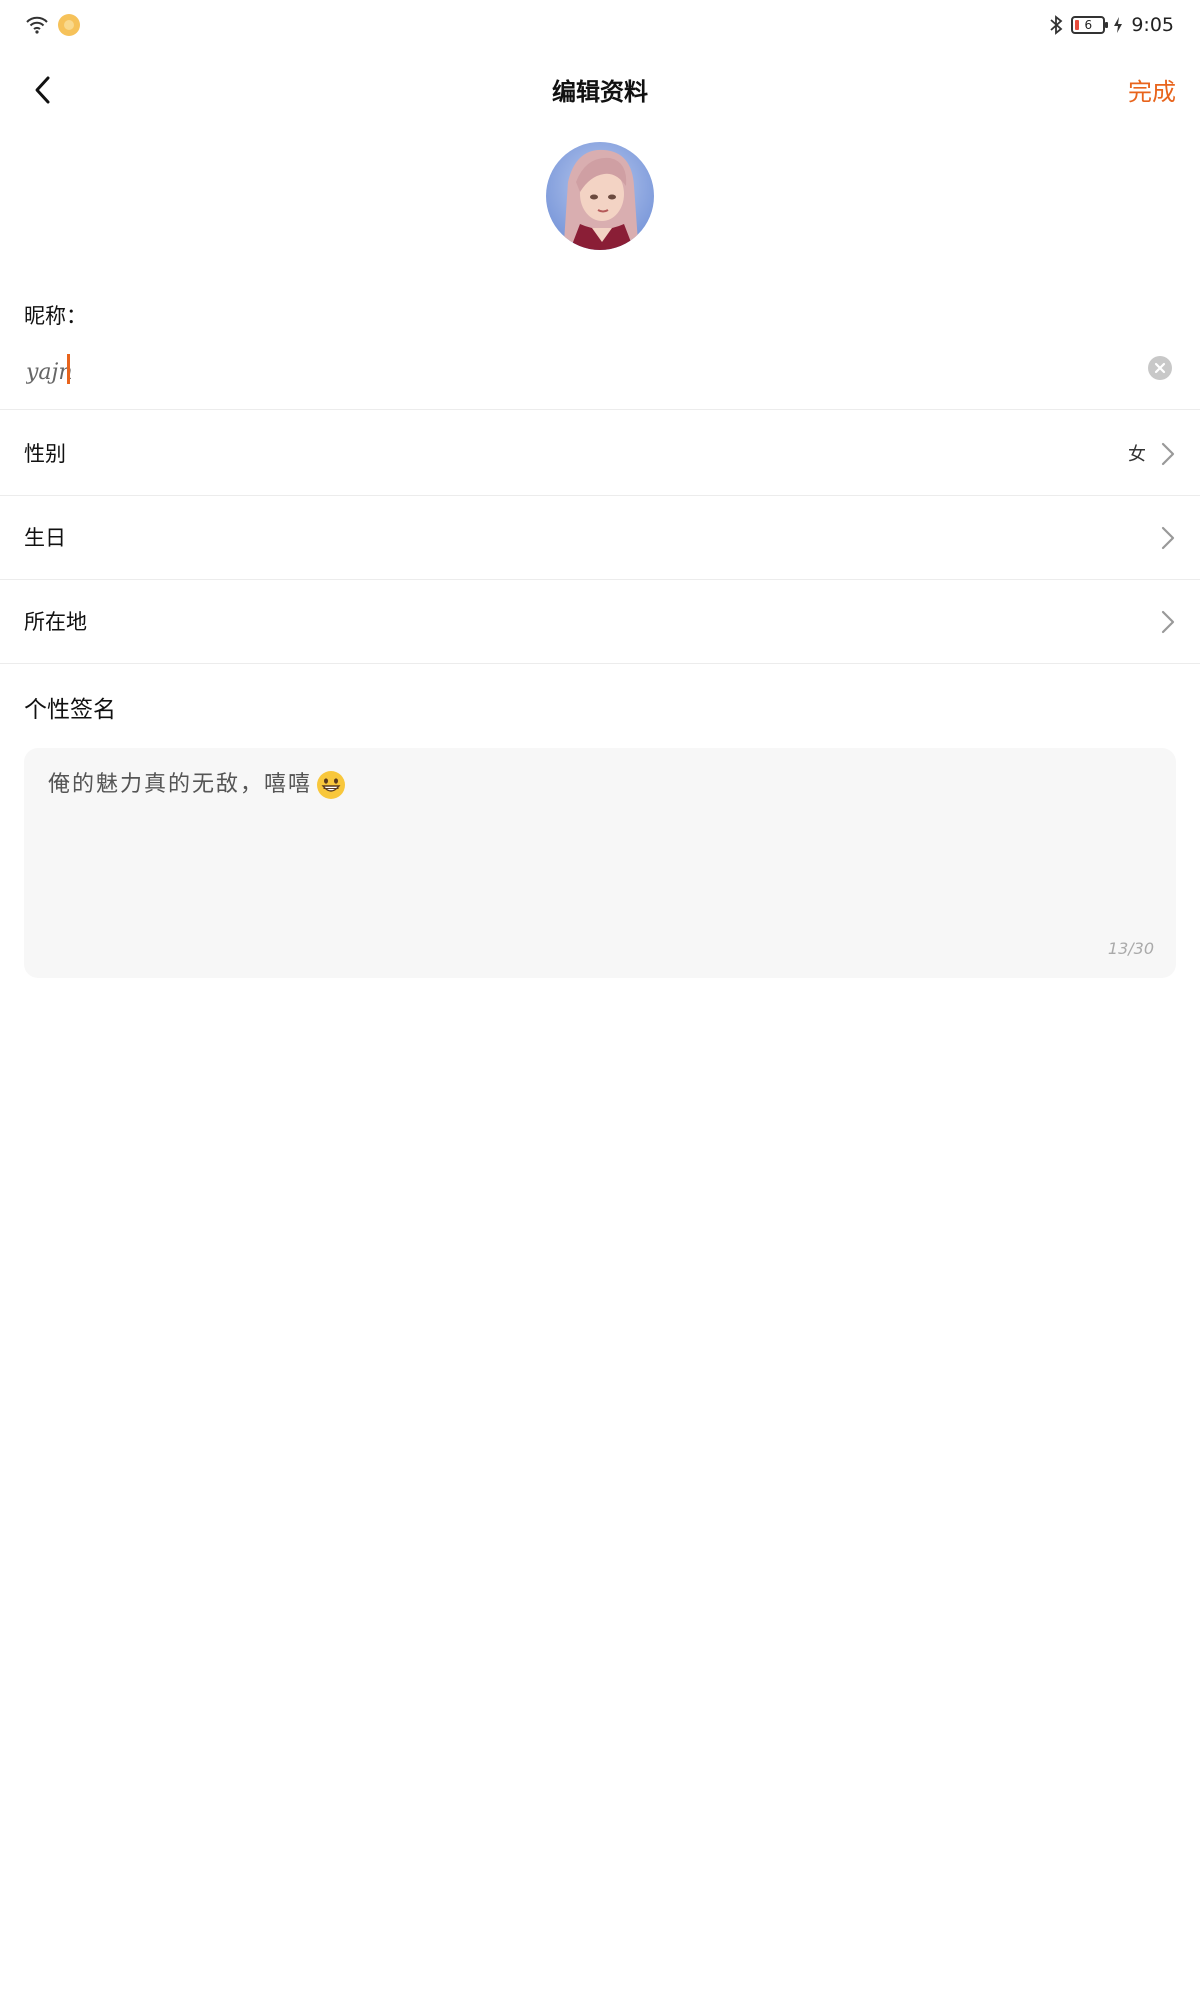 The width and height of the screenshot is (1200, 2000). I want to click on bio-text-line: 俺的魅力真的无敌，嘻嘻, so click(197, 783).